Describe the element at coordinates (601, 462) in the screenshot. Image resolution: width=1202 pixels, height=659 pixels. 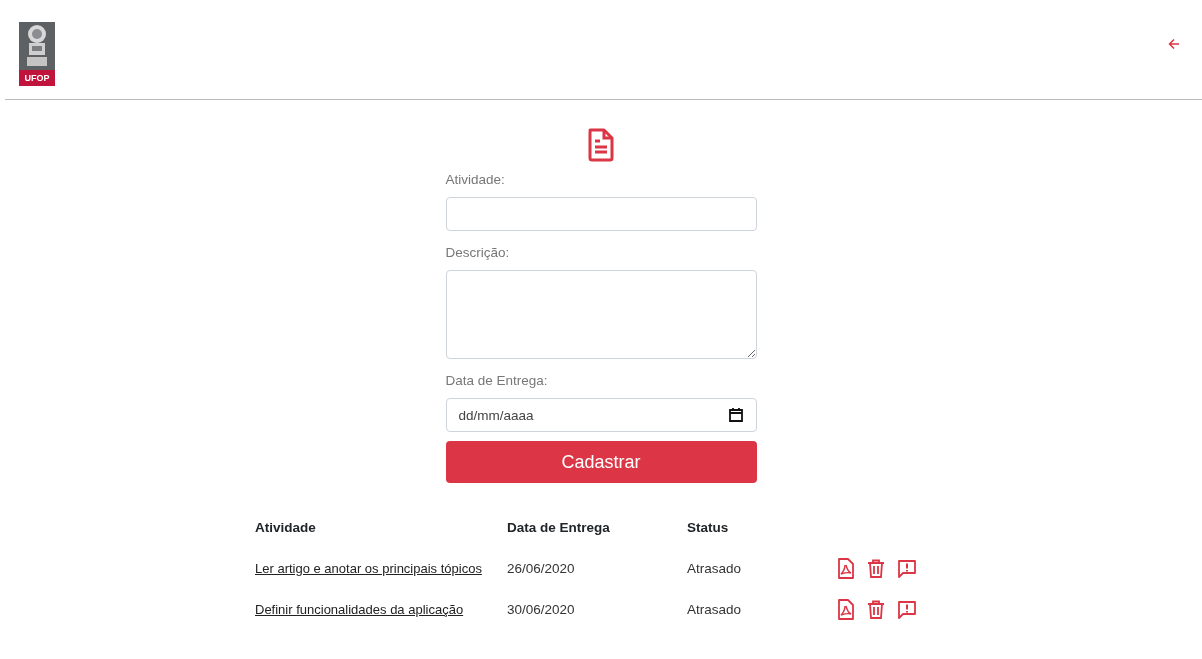
I see `submit-button: Cadastrar` at that location.